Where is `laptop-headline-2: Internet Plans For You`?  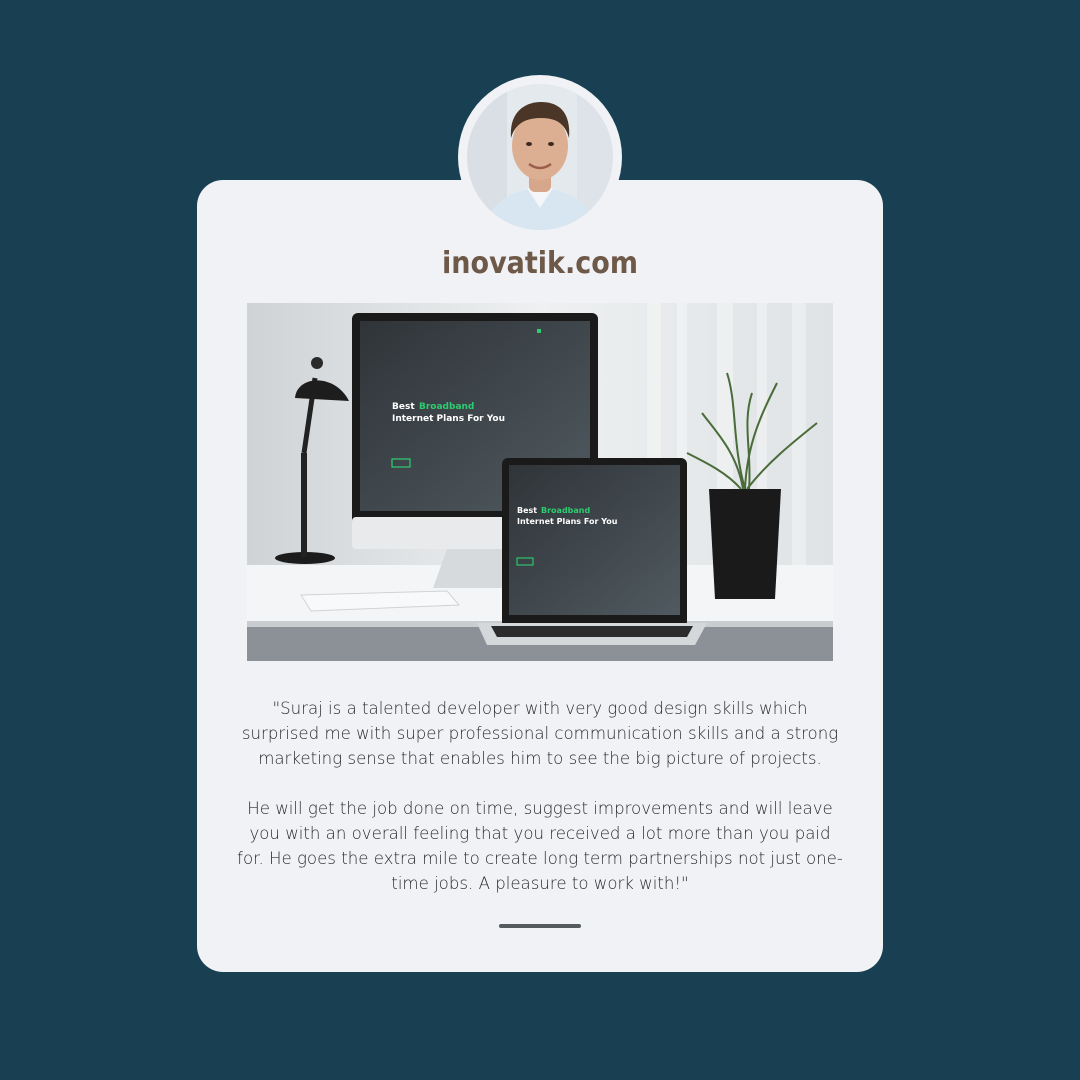
laptop-headline-2: Internet Plans For You is located at coordinates (567, 521).